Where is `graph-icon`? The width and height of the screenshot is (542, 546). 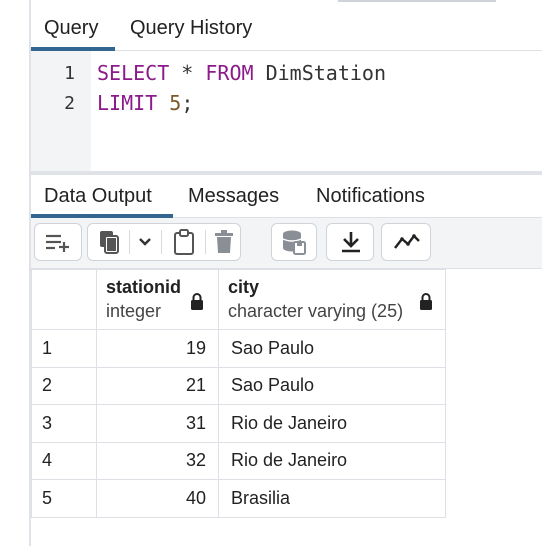
graph-icon is located at coordinates (407, 242).